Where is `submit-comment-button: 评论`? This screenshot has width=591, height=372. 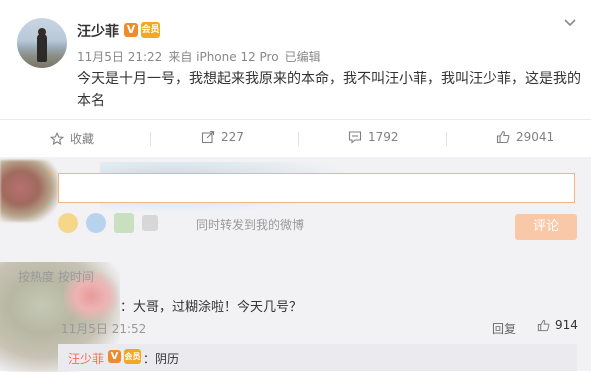
submit-comment-button: 评论 is located at coordinates (546, 227).